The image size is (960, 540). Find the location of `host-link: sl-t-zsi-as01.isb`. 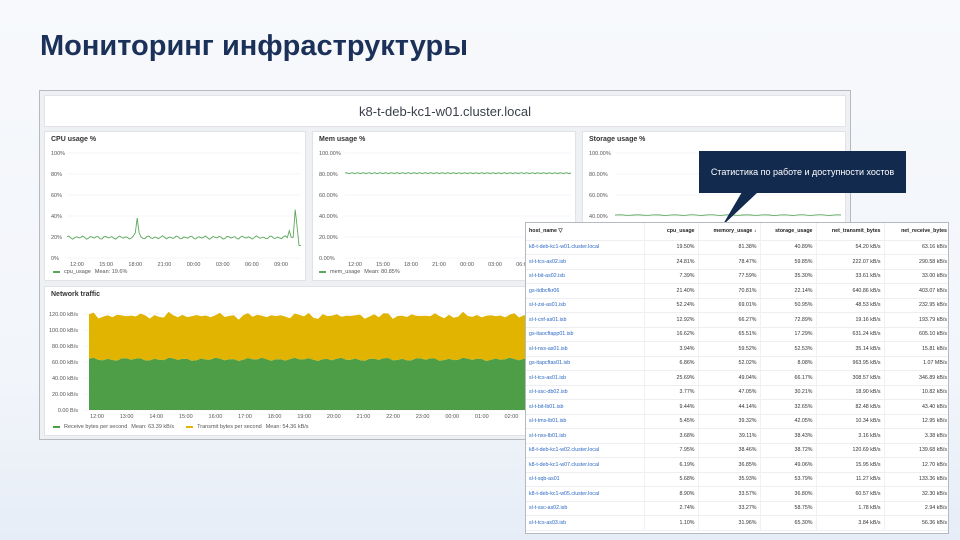

host-link: sl-t-zsi-as01.isb is located at coordinates (585, 305).